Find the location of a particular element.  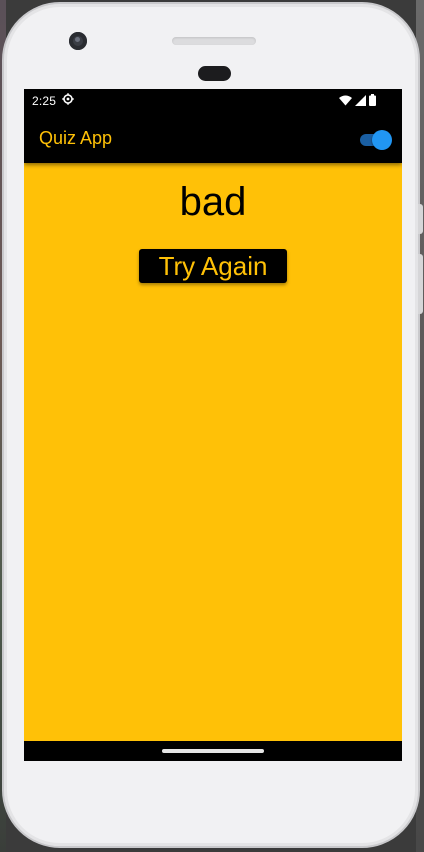

app-bar: Quiz App is located at coordinates (213, 138).